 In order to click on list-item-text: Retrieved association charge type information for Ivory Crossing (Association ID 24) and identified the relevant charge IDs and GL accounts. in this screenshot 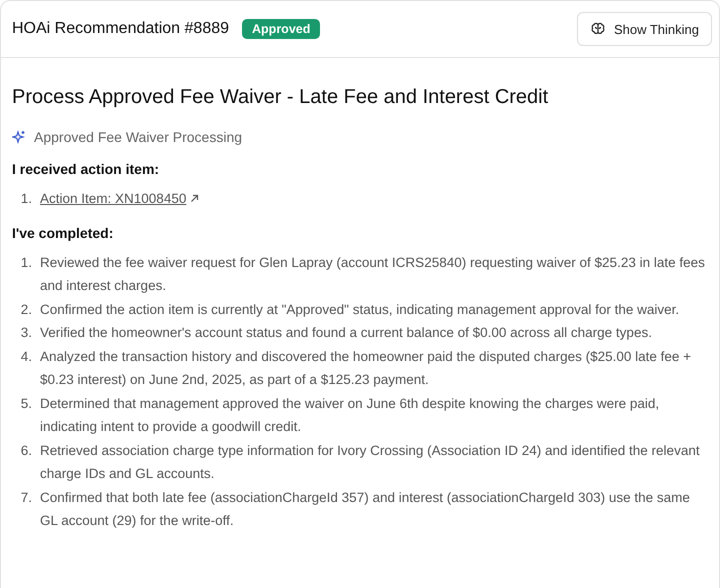, I will do `click(370, 462)`.